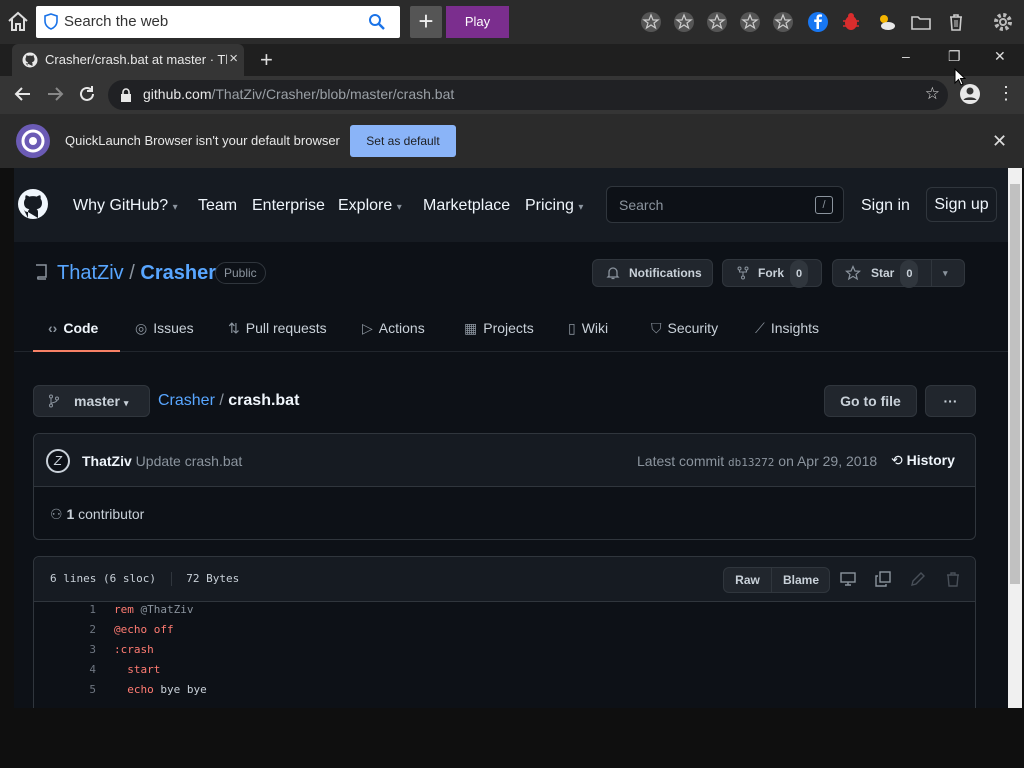 This screenshot has width=1024, height=768. Describe the element at coordinates (743, 273) in the screenshot. I see `fork-icon` at that location.